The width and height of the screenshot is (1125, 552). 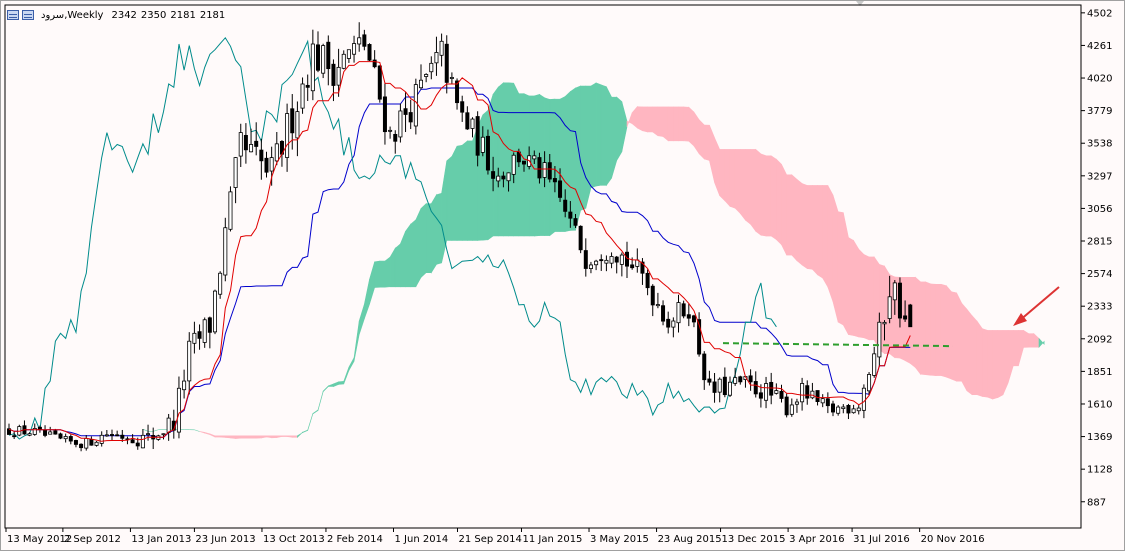 I want to click on y-tick-label: 3056, so click(x=1099, y=209).